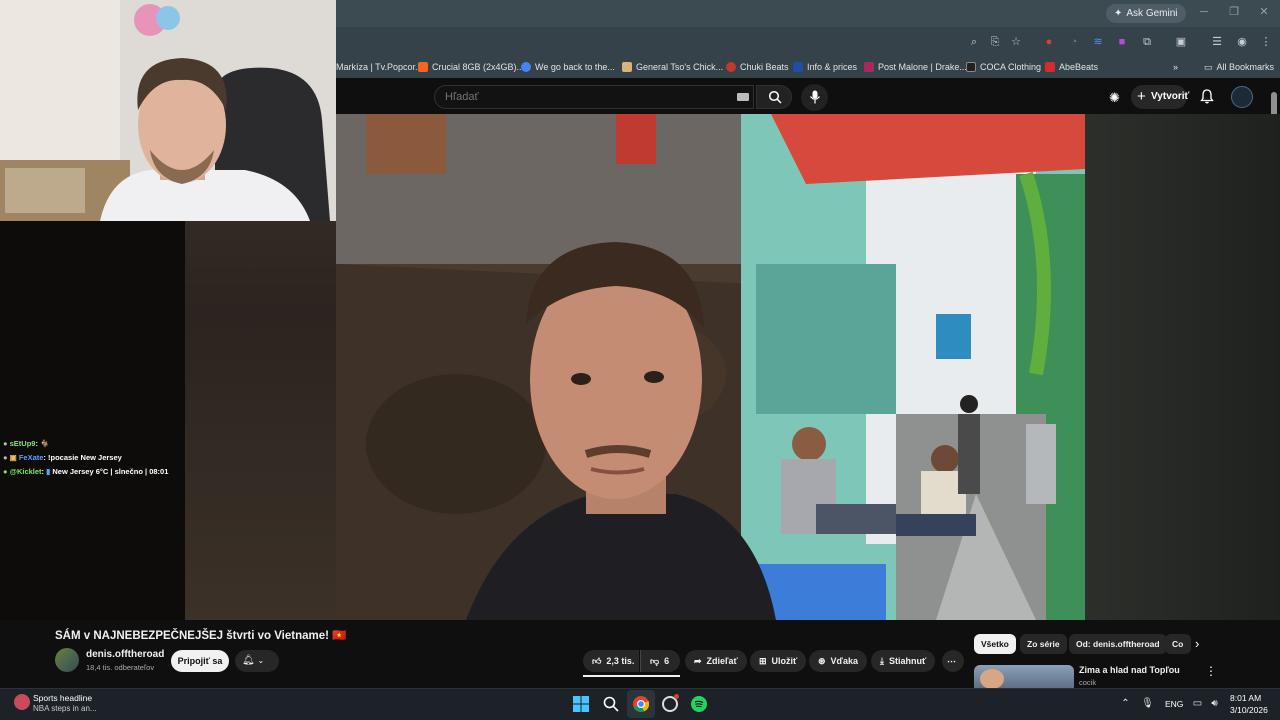  I want to click on chat-message: ● ▣ FeXate: !pocasie New Jersey, so click(62, 457).